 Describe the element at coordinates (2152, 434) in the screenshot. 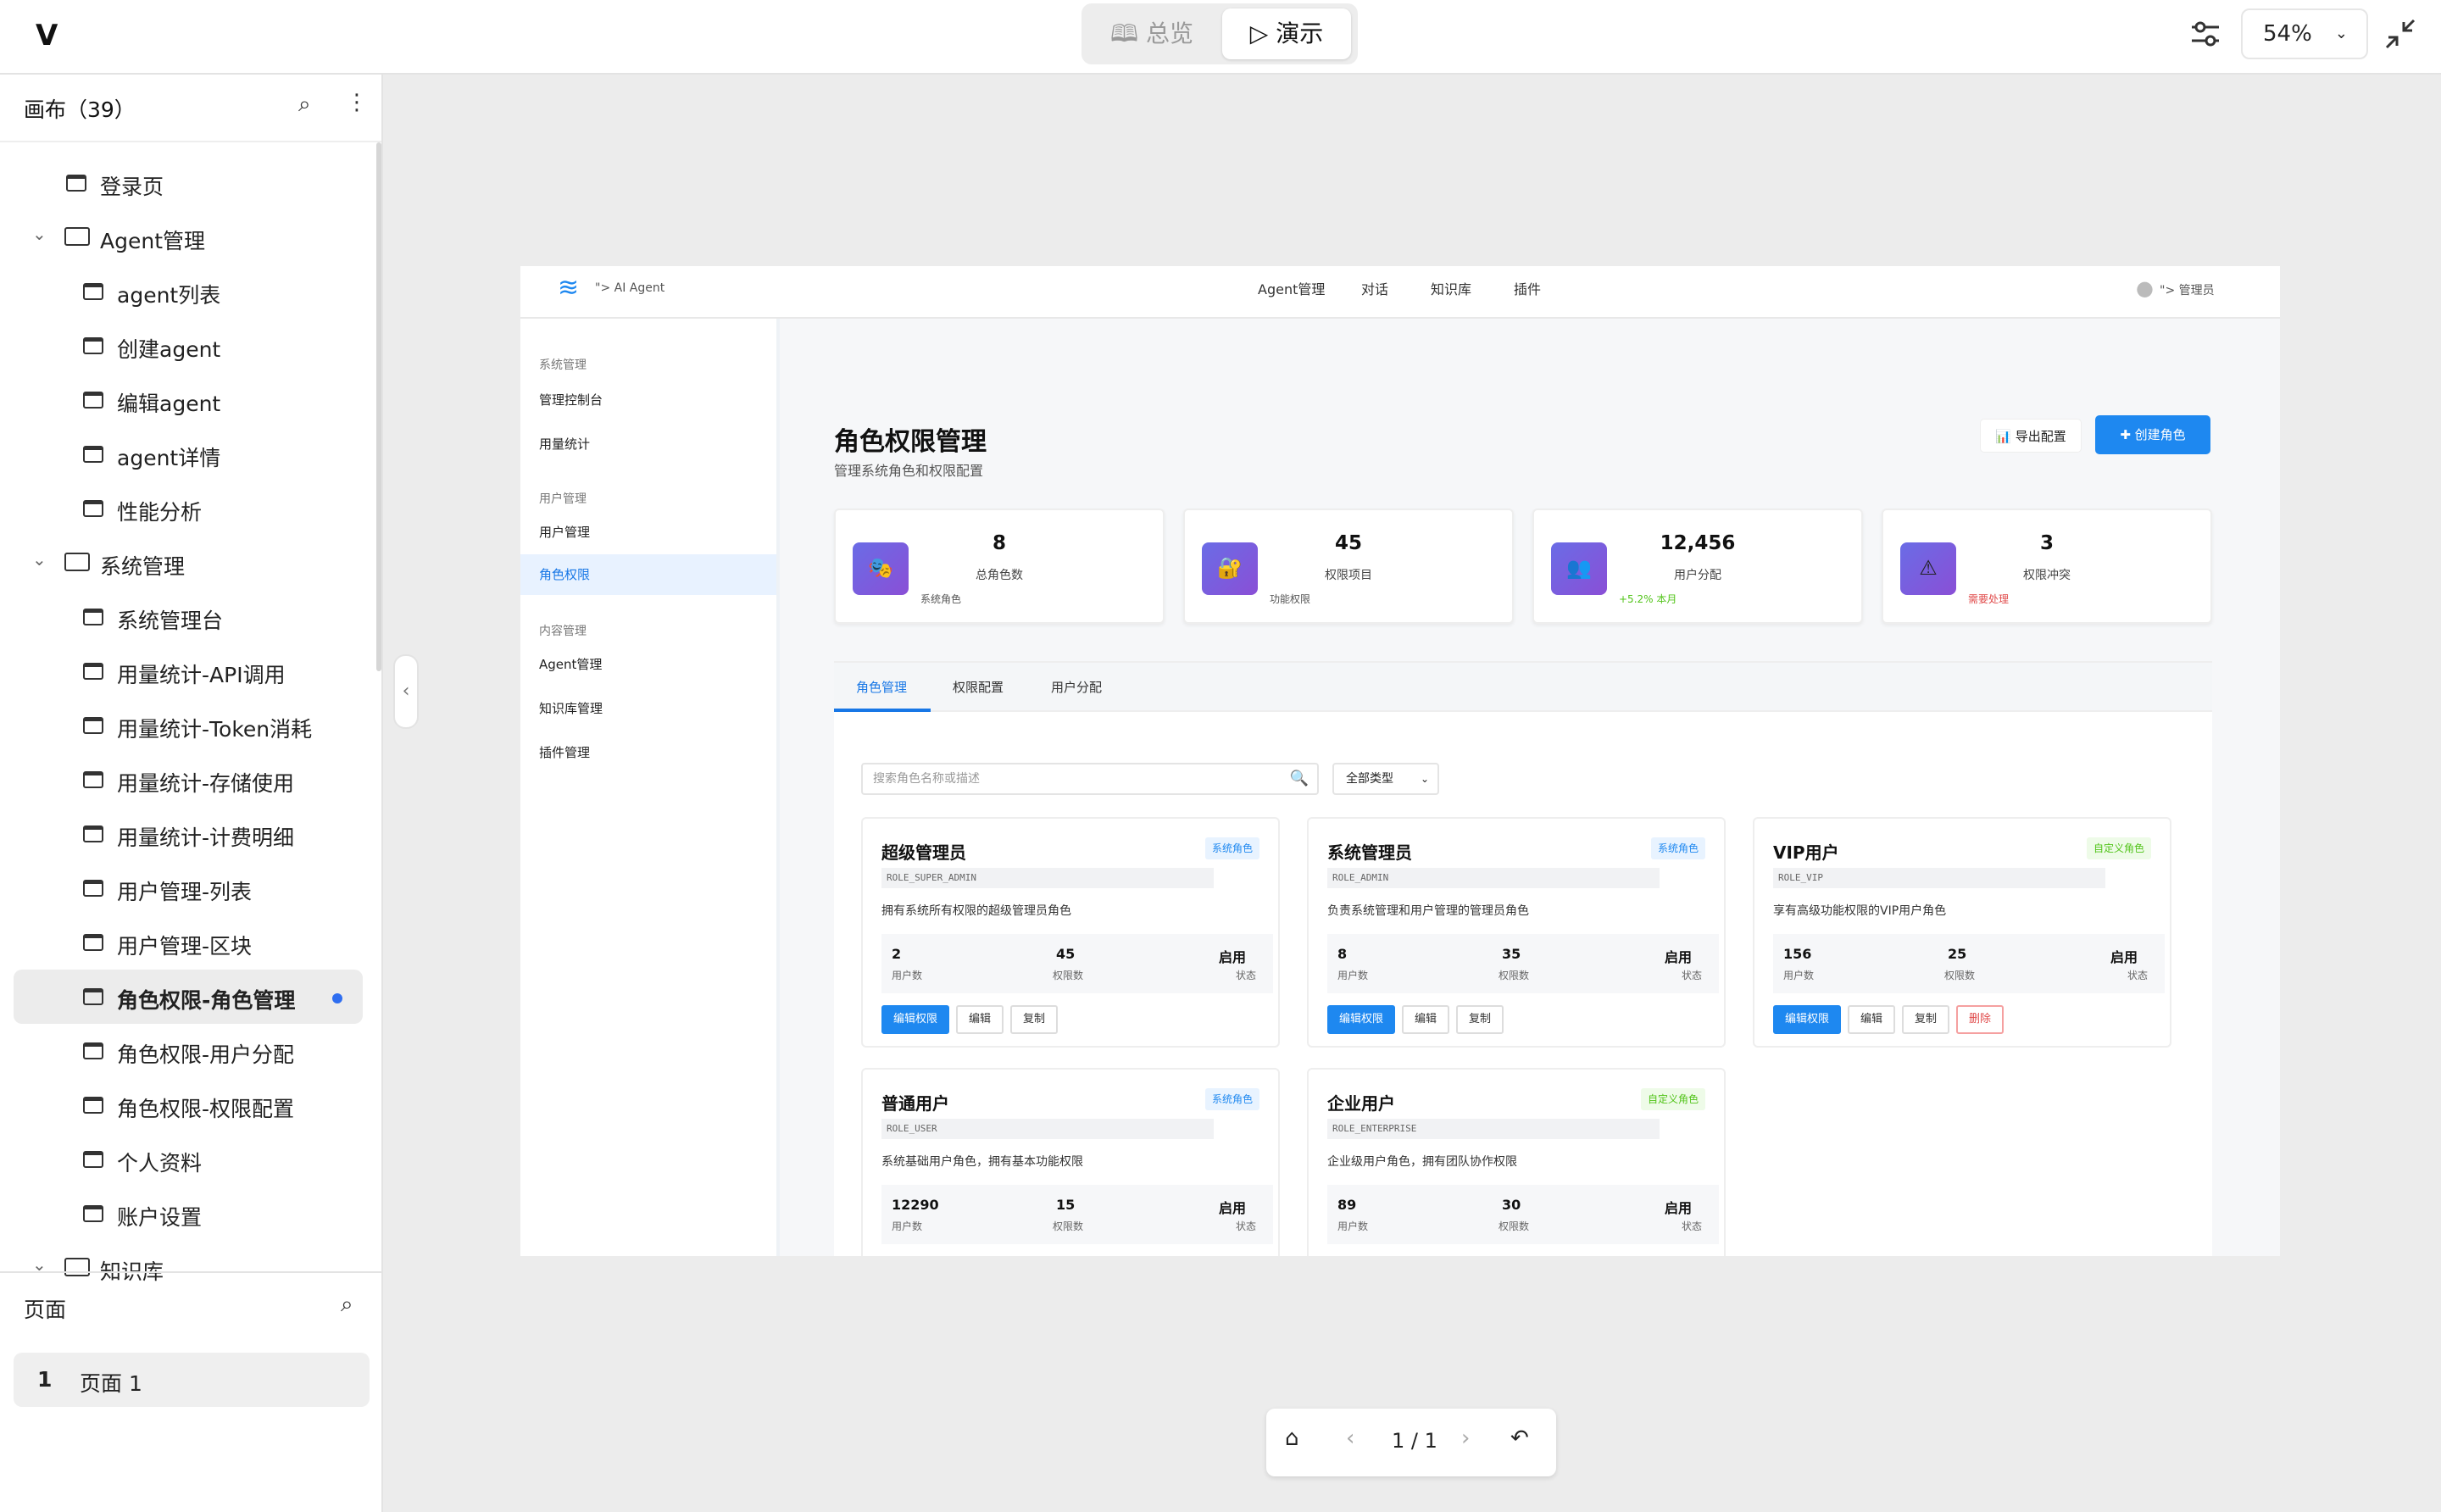

I see `create-role-button: ✚ 创建角色` at that location.